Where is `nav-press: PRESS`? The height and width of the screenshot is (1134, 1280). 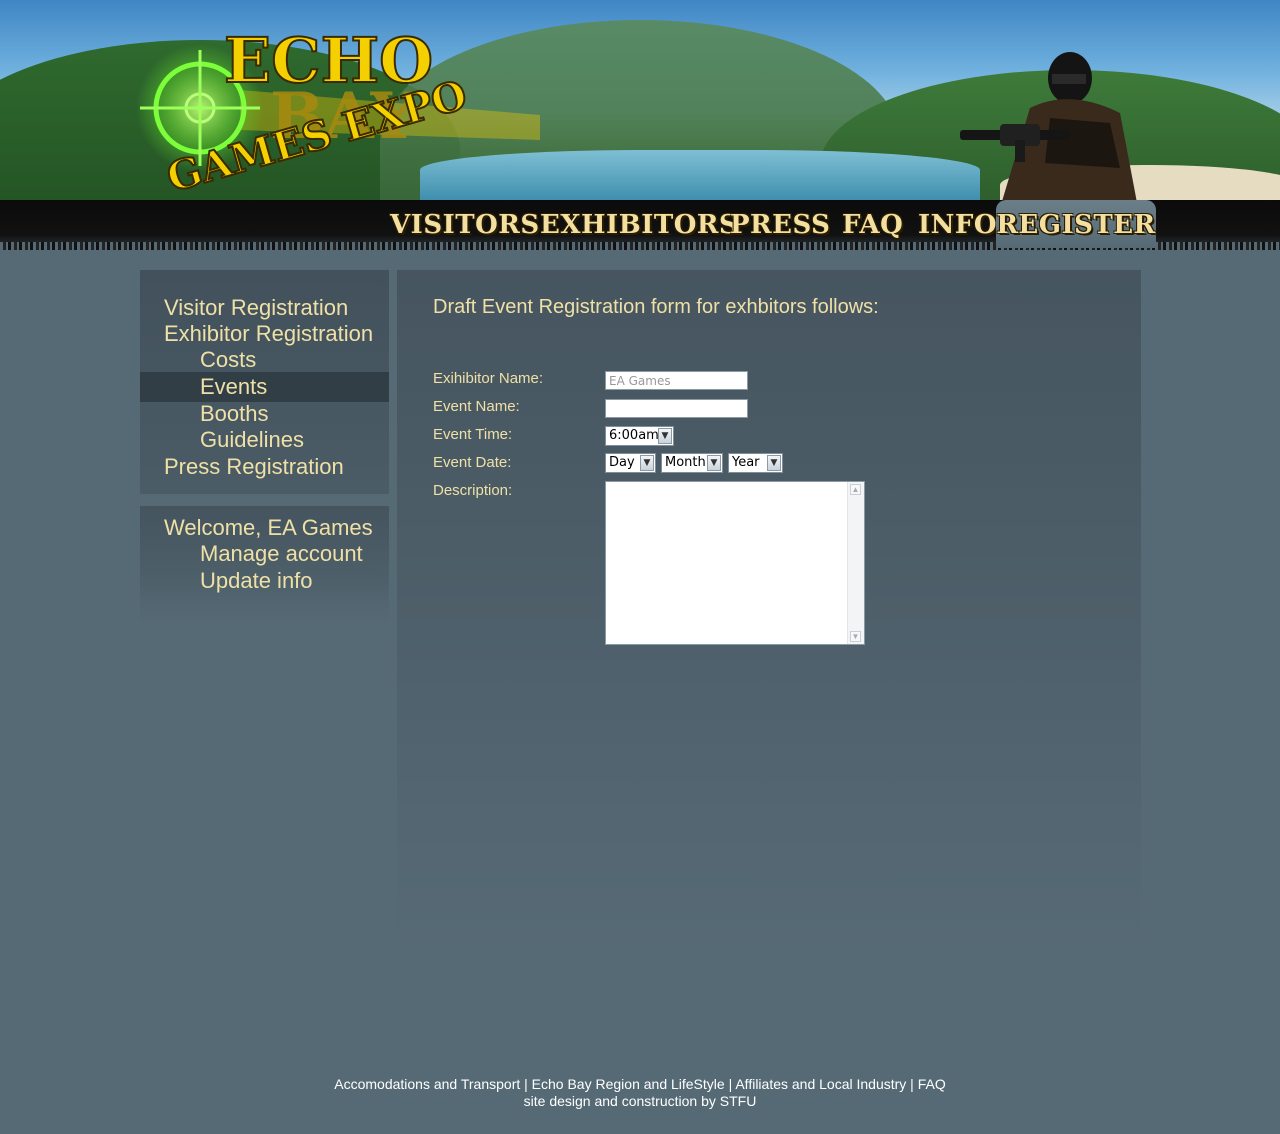
nav-press: PRESS is located at coordinates (780, 225).